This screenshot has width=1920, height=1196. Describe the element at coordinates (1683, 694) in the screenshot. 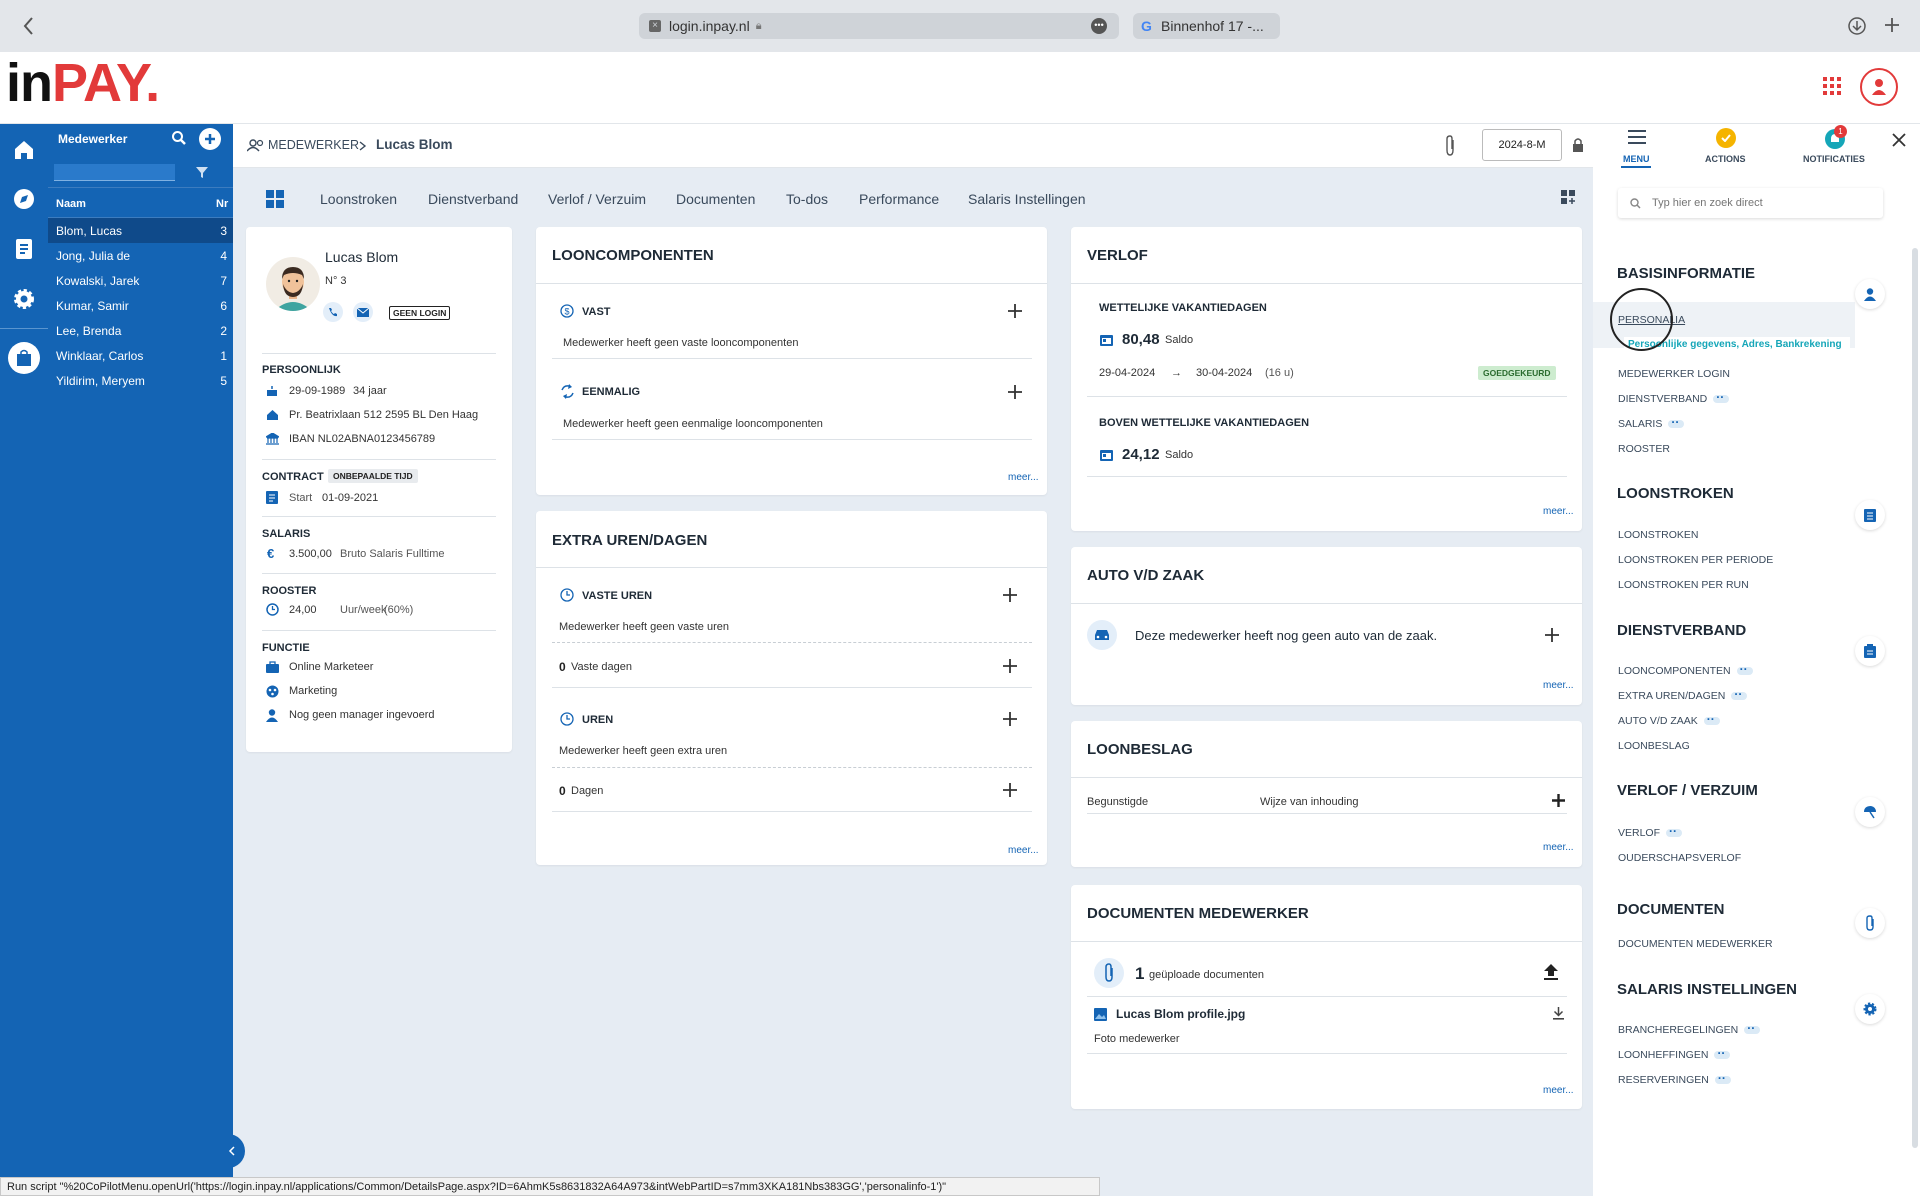

I see `menu-item-extra-uren-dagen: EXTRA UREN/DAGEN` at that location.